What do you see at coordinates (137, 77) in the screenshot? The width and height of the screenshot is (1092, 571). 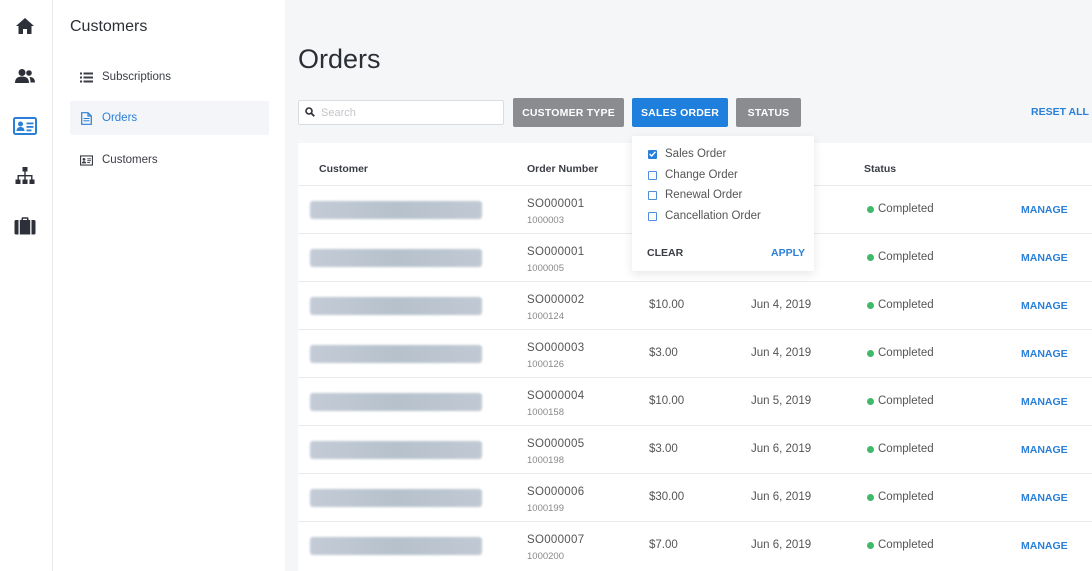 I see `subnav-item-label: Subscriptions` at bounding box center [137, 77].